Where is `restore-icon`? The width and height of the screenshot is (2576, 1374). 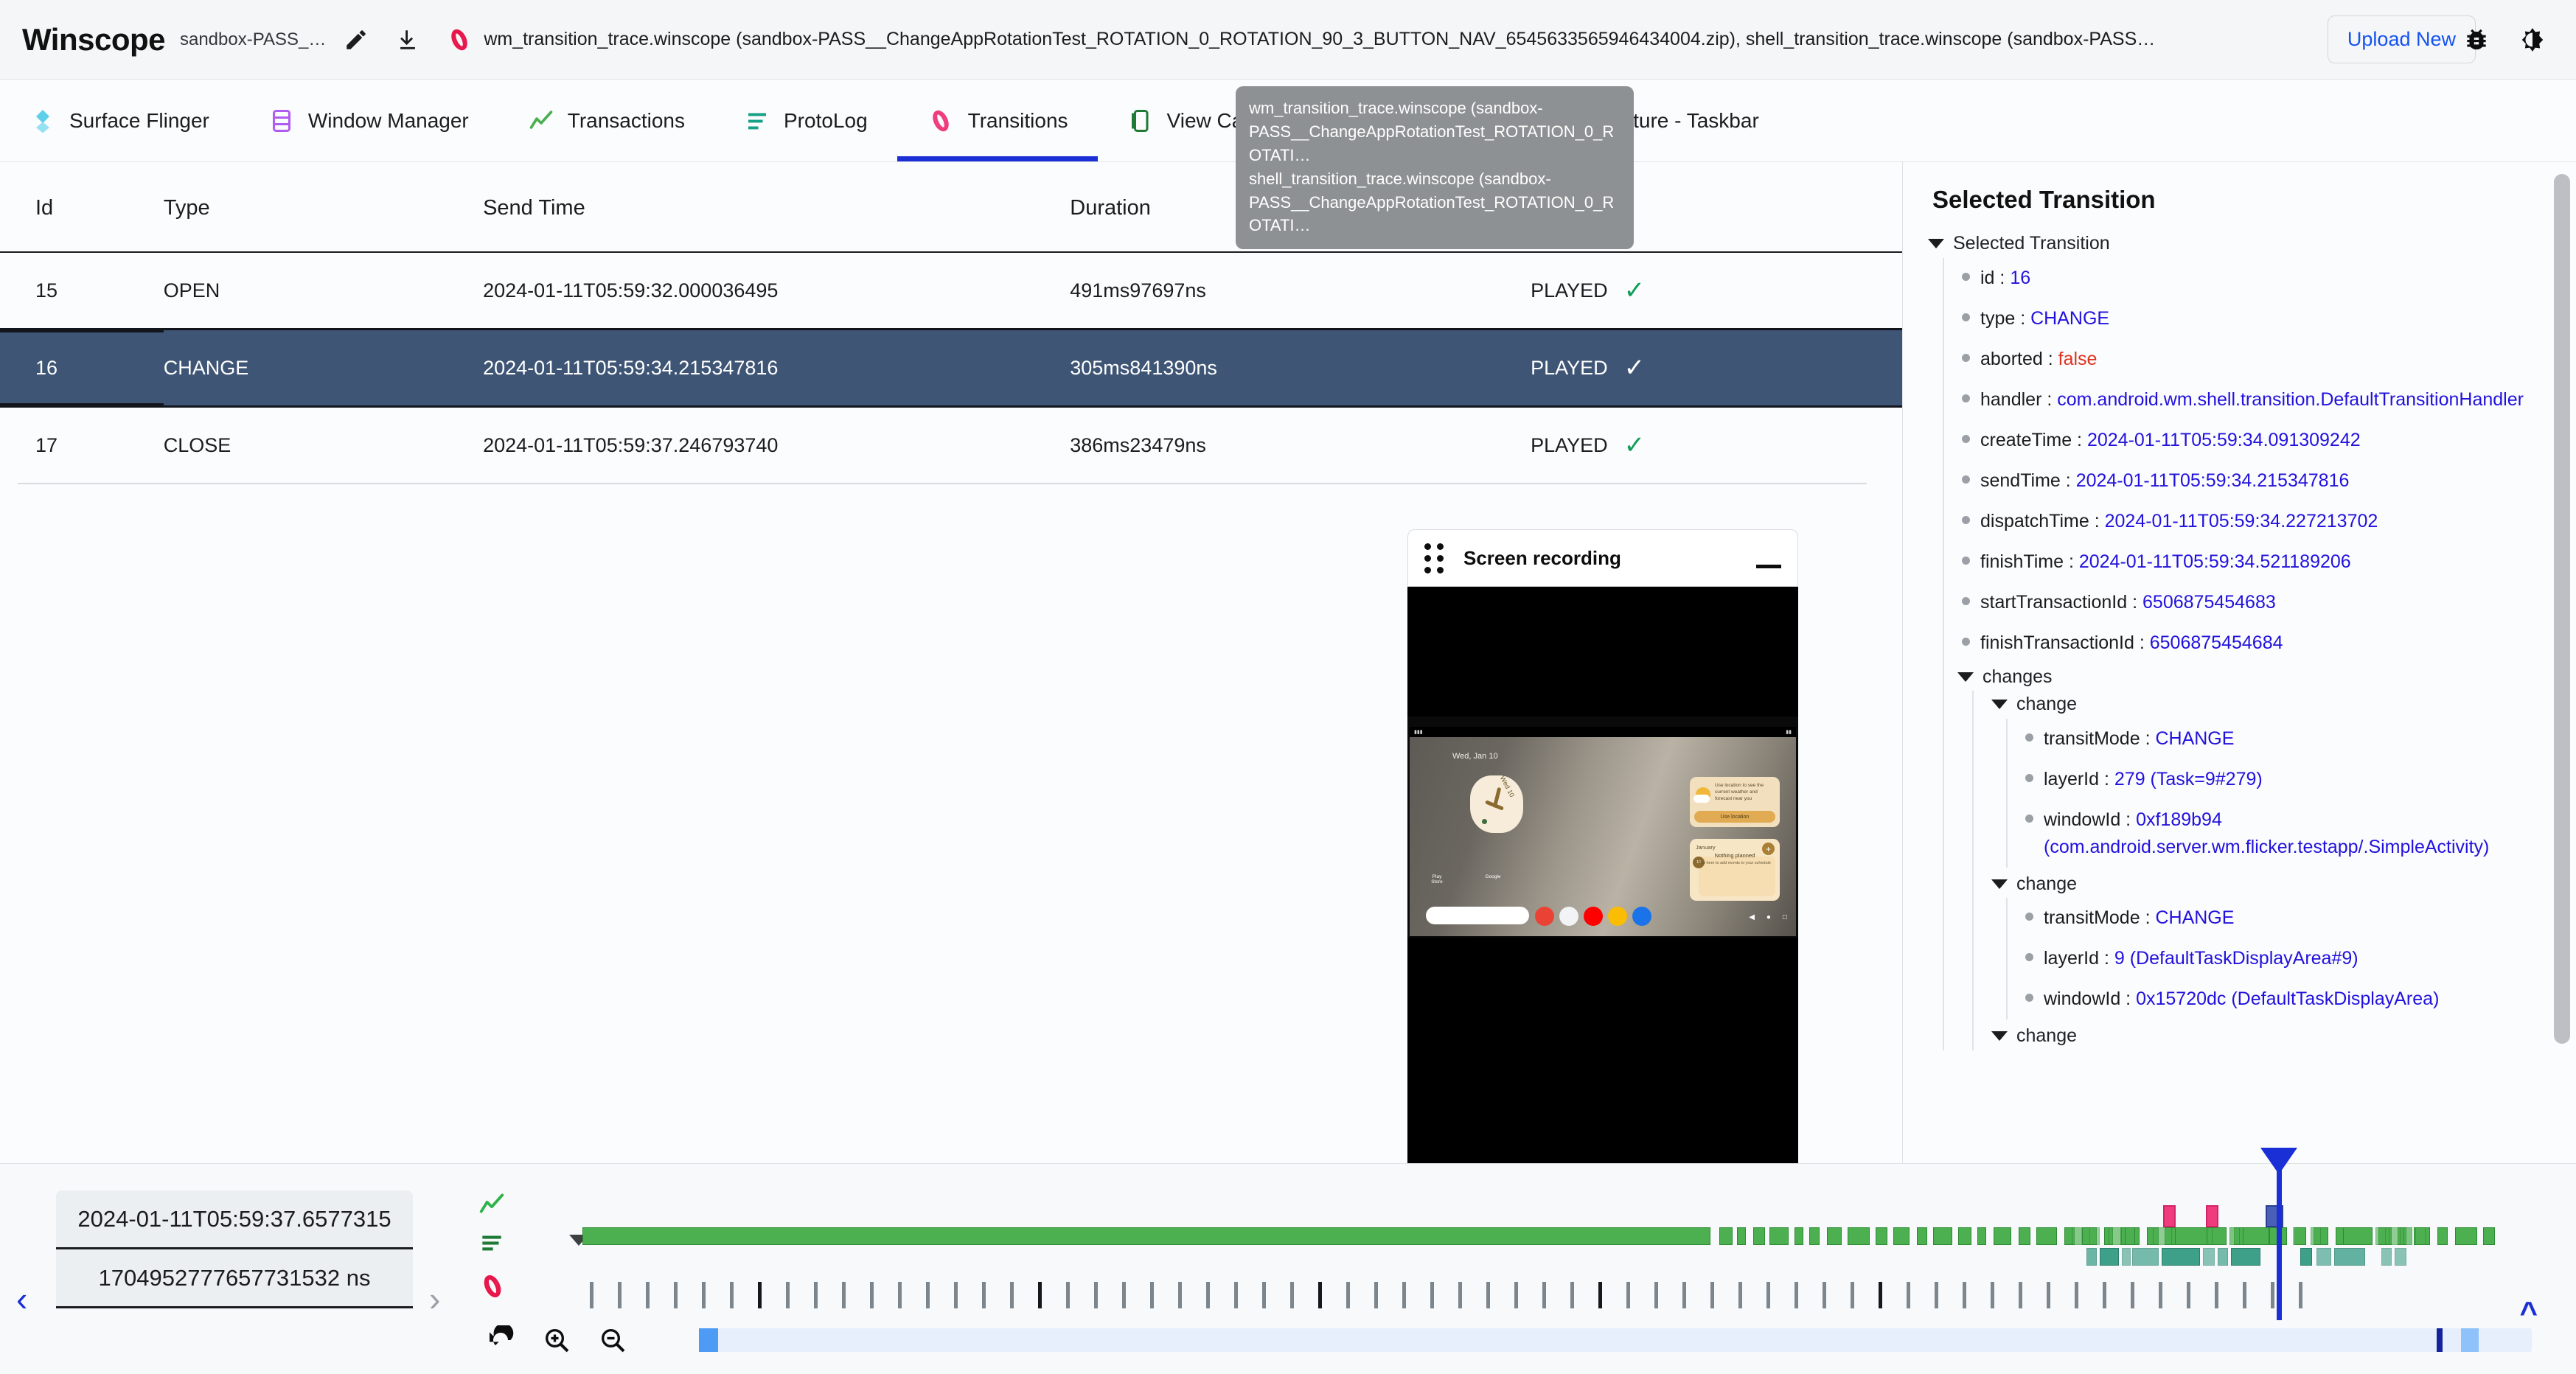
restore-icon is located at coordinates (500, 1340).